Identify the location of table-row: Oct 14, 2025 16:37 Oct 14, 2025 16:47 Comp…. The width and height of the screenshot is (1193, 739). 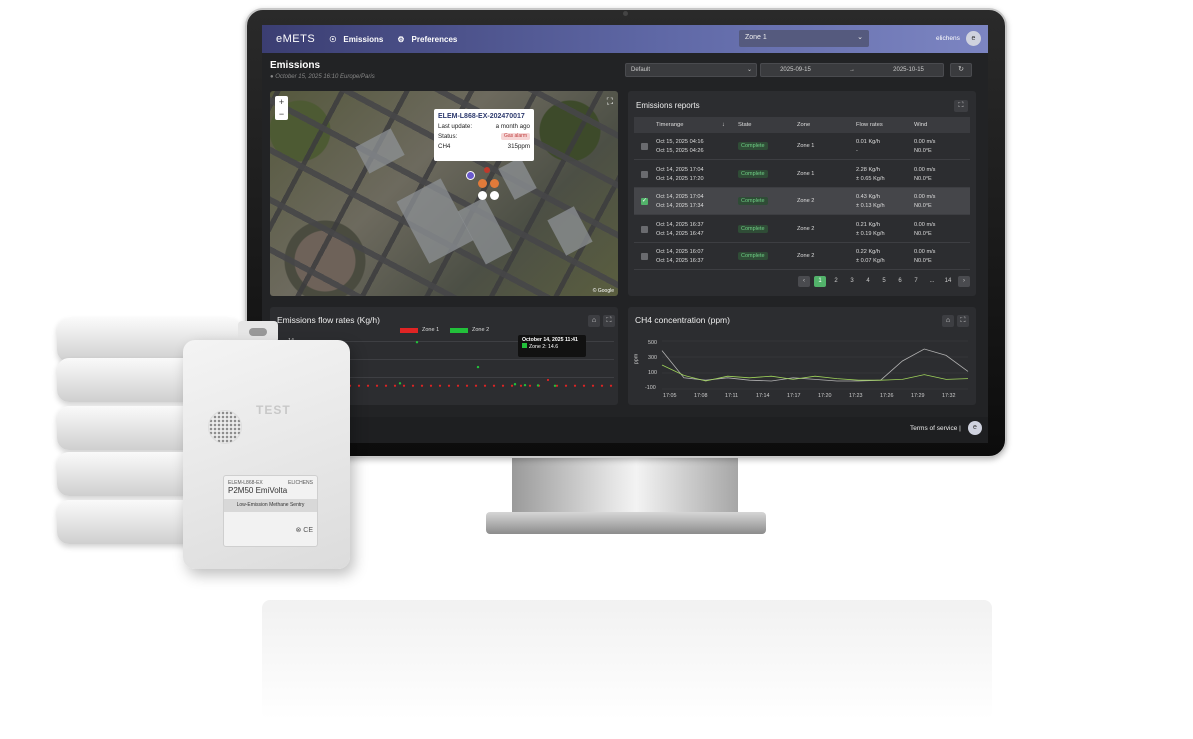
(802, 229).